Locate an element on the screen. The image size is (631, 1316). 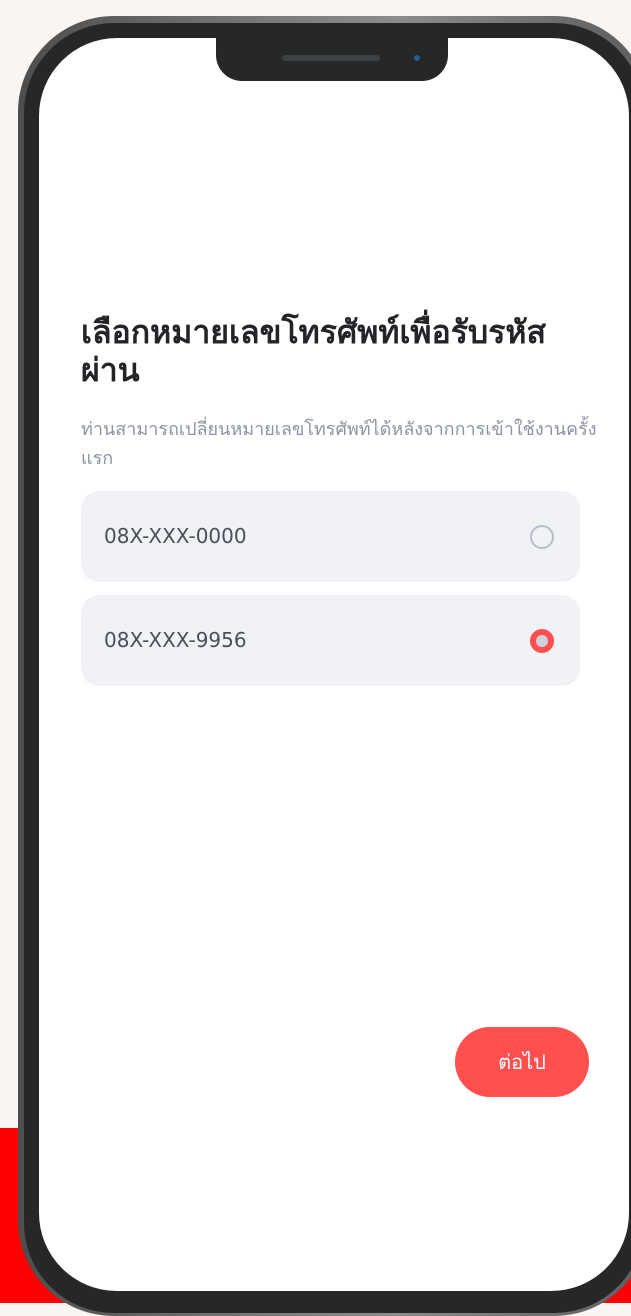
next-button: ต่อไป is located at coordinates (522, 1062).